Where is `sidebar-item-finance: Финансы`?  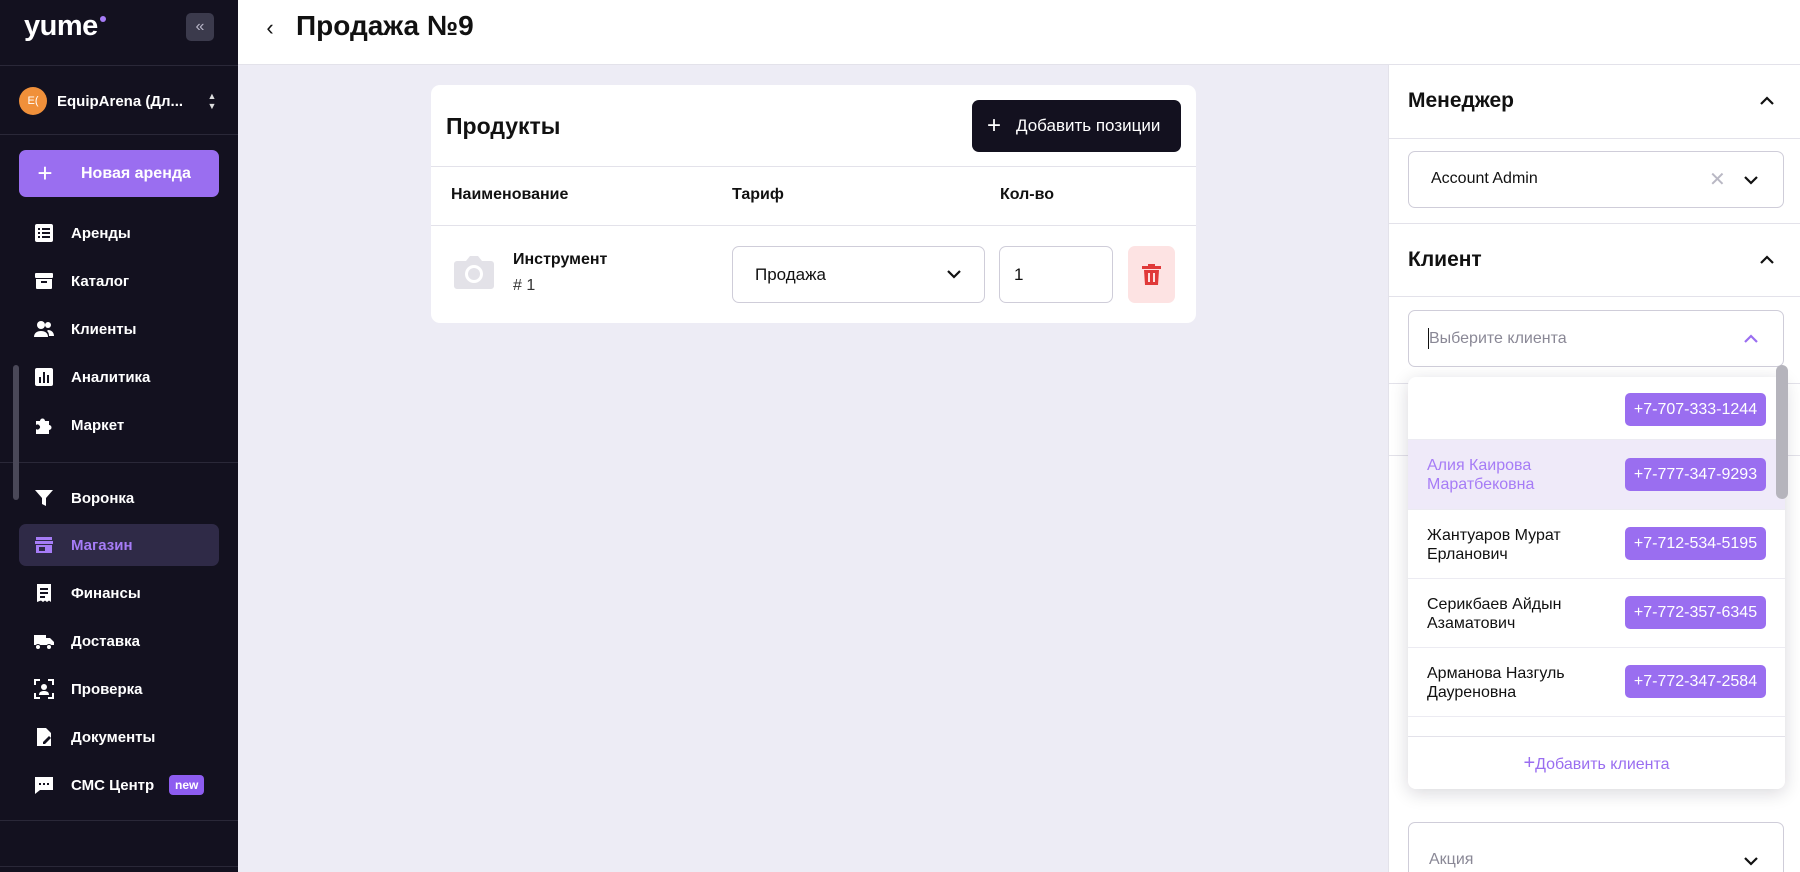
sidebar-item-finance: Финансы is located at coordinates (119, 593).